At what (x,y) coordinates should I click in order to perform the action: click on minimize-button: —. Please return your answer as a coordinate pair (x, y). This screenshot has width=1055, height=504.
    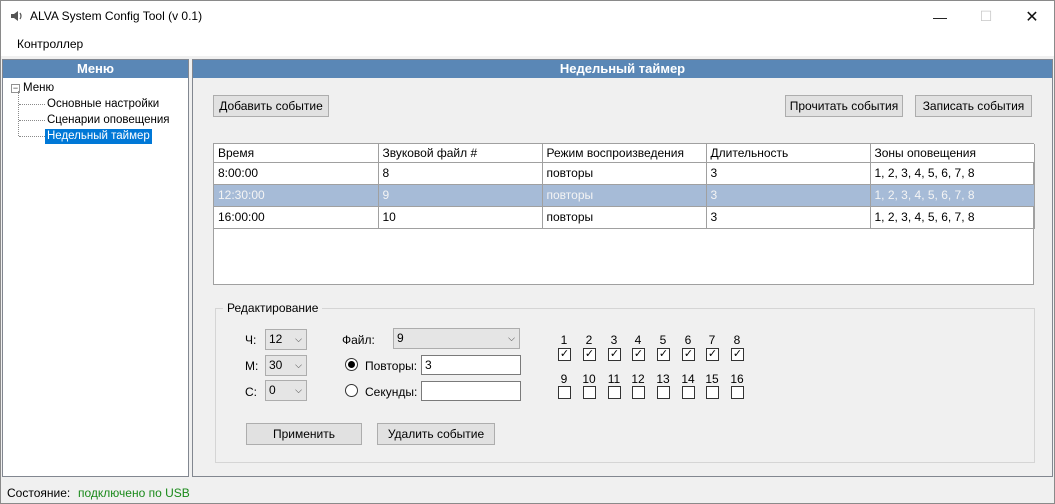
    Looking at the image, I should click on (940, 16).